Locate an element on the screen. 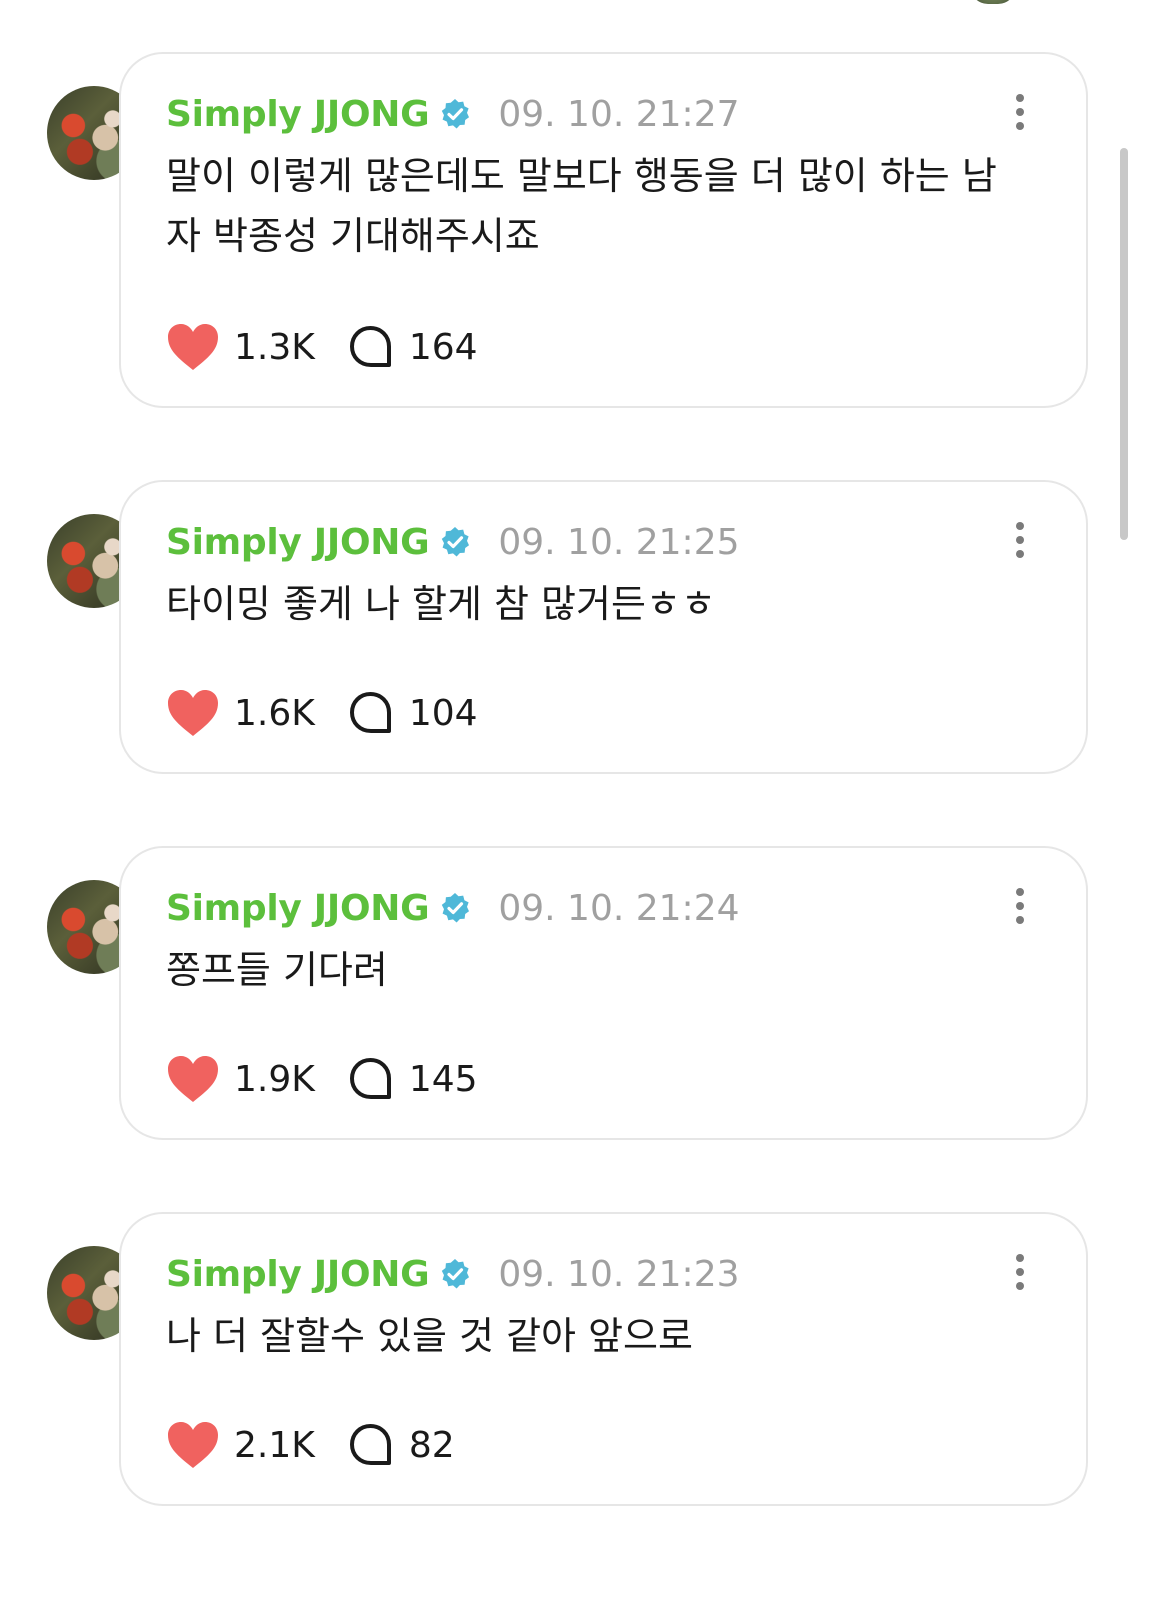 The image size is (1170, 1613). post-text: 나 더 잘할수 있을 것 같아 앞으로 is located at coordinates (429, 1336).